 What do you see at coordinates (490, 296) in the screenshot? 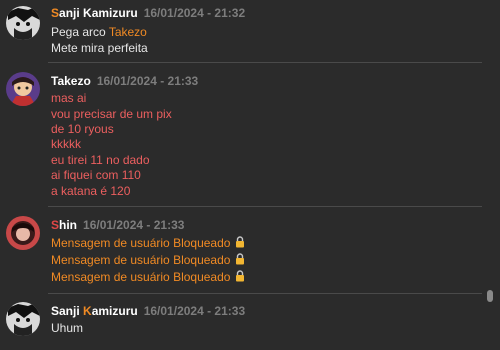
I see `scrollbar-thumb` at bounding box center [490, 296].